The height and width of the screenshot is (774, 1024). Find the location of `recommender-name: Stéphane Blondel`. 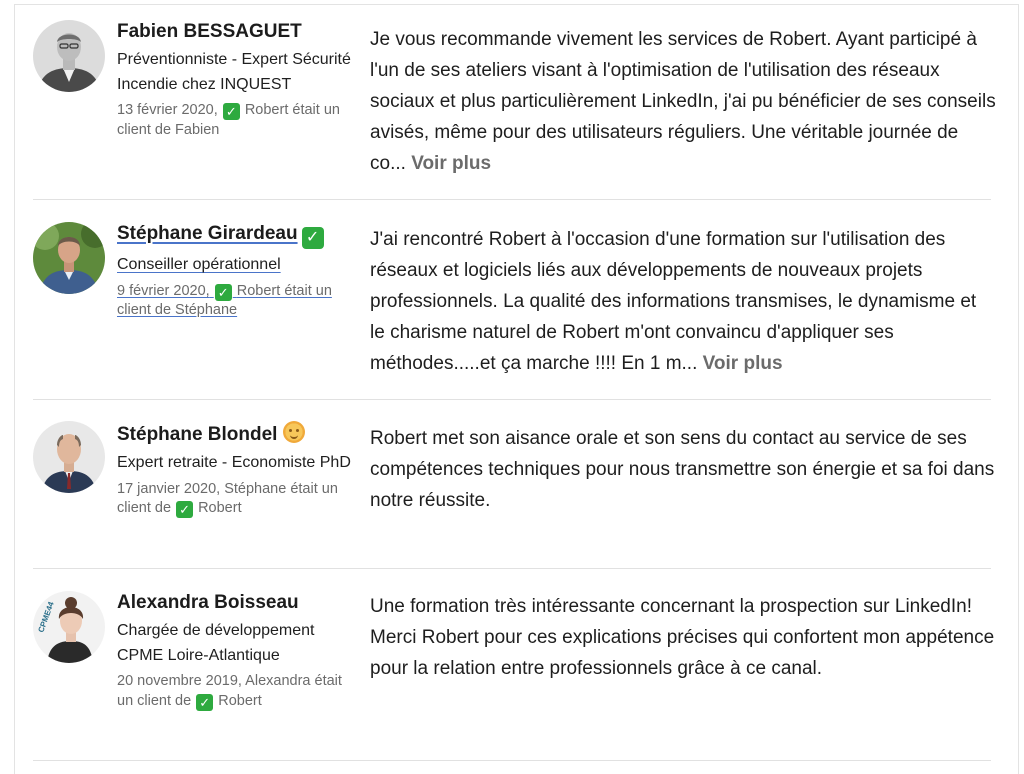

recommender-name: Stéphane Blondel is located at coordinates (211, 434).